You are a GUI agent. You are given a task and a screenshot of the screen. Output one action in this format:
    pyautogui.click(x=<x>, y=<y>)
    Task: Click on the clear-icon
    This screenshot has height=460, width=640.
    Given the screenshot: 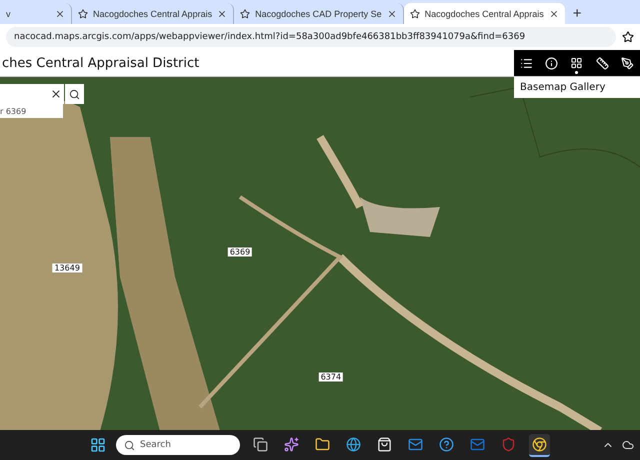 What is the action you would take?
    pyautogui.click(x=56, y=94)
    